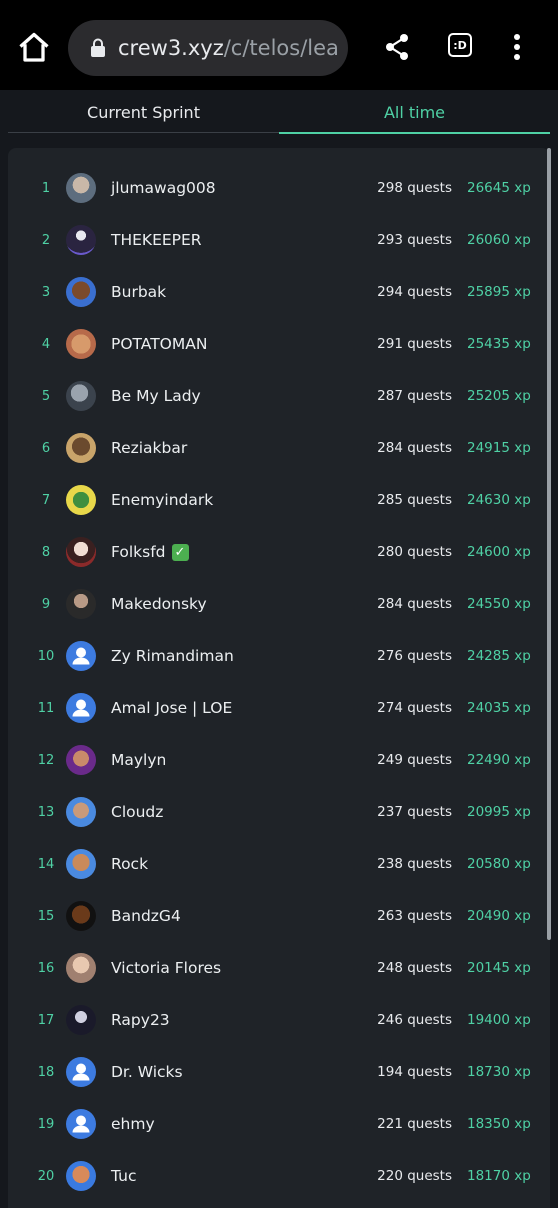 Image resolution: width=558 pixels, height=1208 pixels. Describe the element at coordinates (414, 344) in the screenshot. I see `quest-count: 291 quests` at that location.